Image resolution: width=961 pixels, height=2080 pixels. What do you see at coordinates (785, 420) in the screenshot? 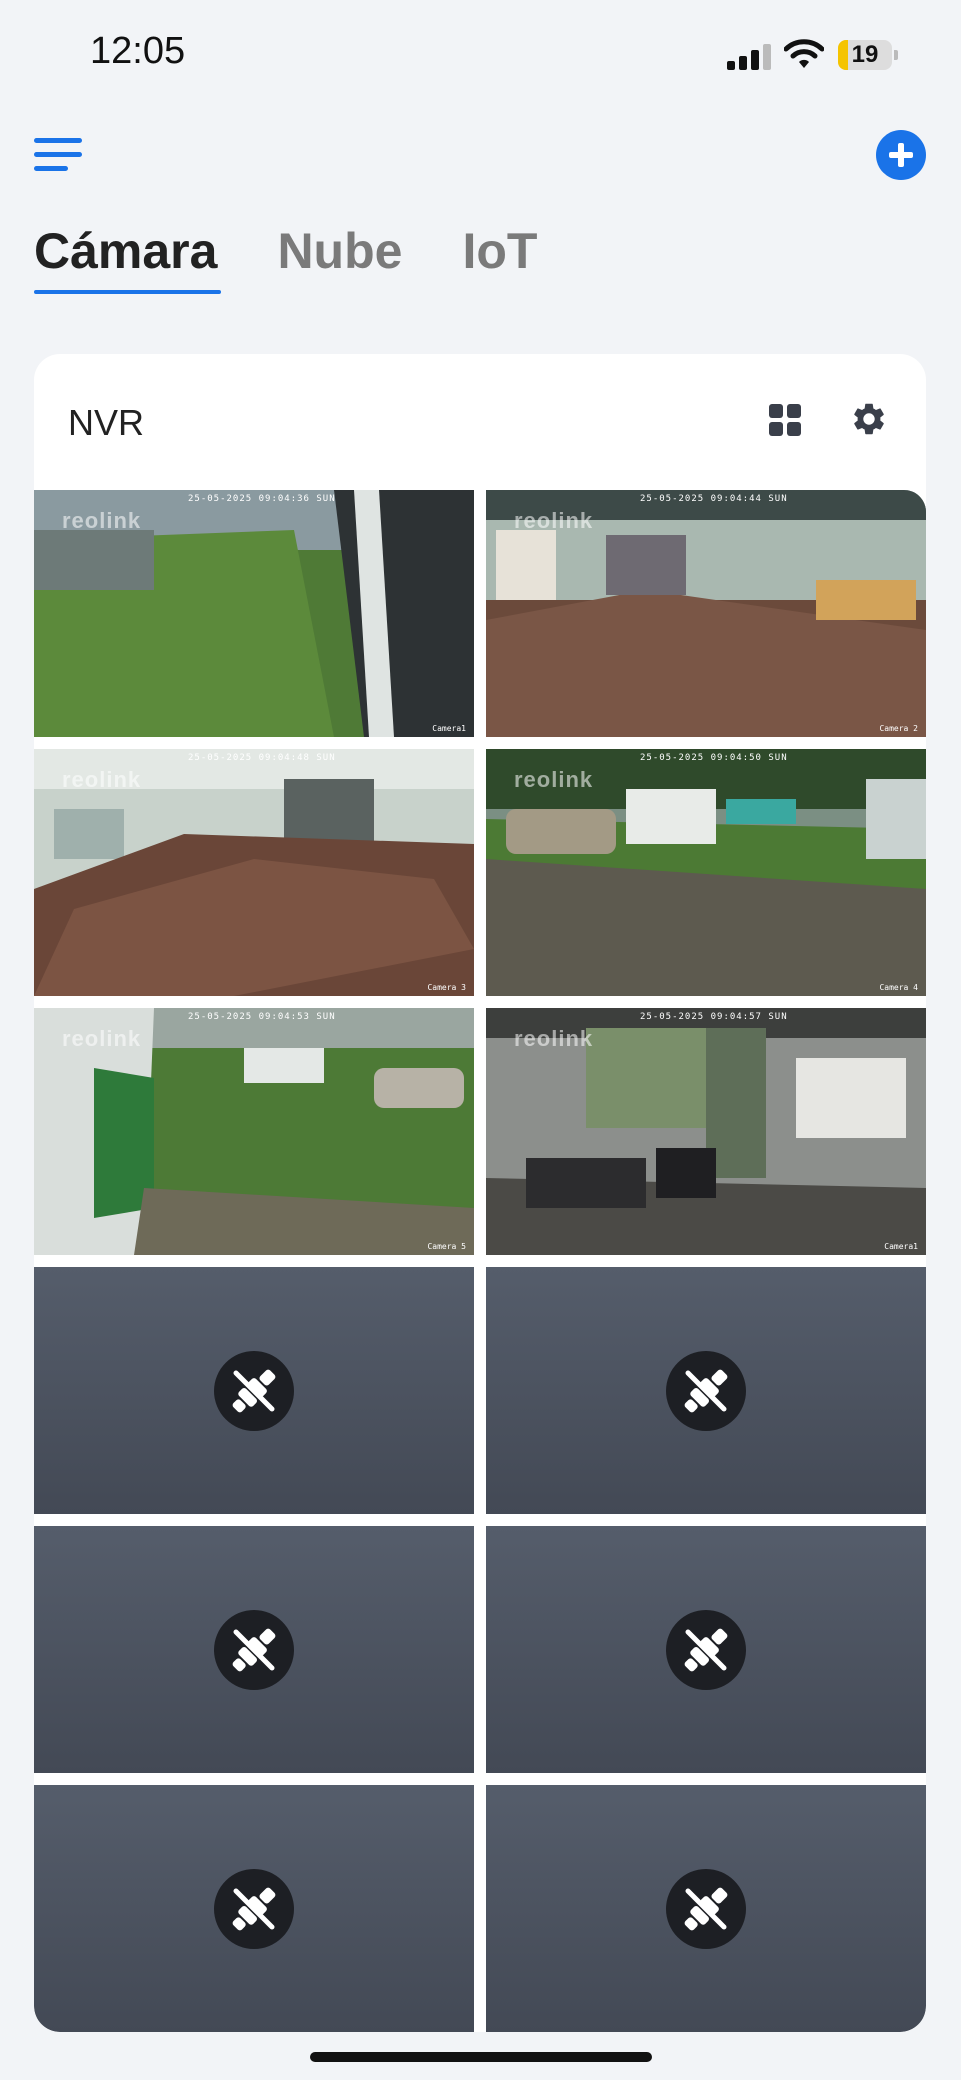
I see `grid-view-icon` at bounding box center [785, 420].